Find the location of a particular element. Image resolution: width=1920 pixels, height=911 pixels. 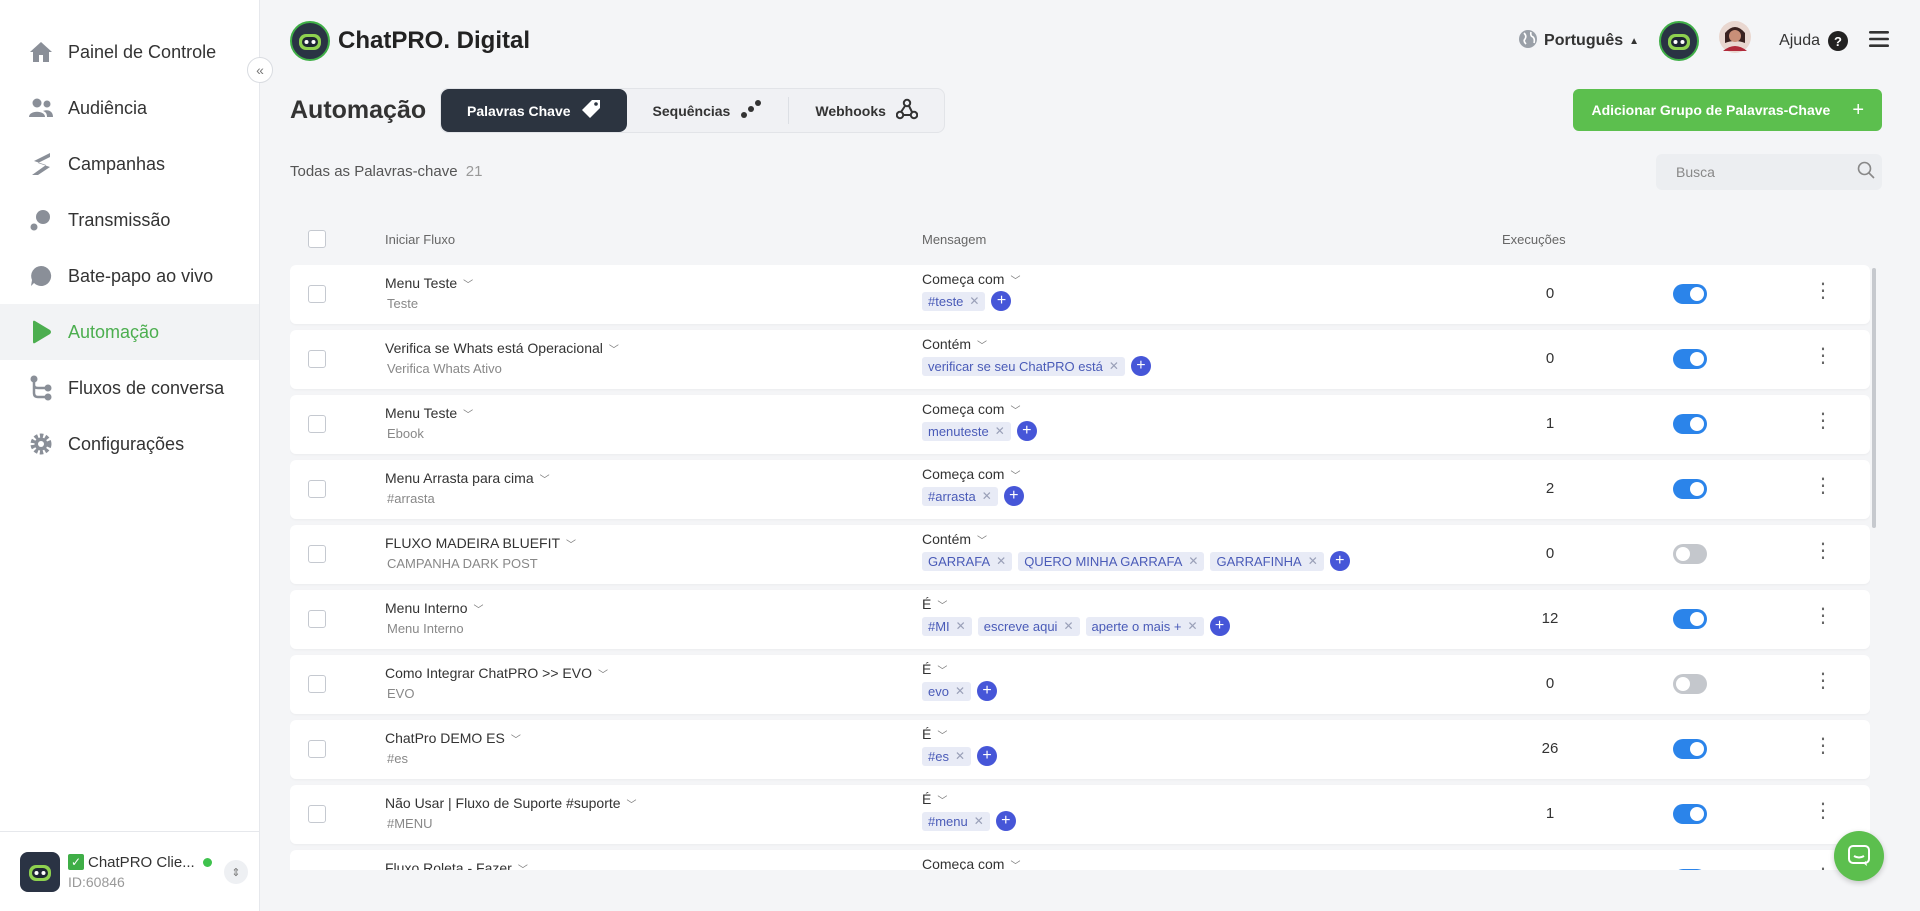

account-switcher: ✓ ChatPRO Clie... ID:60846 ⇕ is located at coordinates (130, 871).